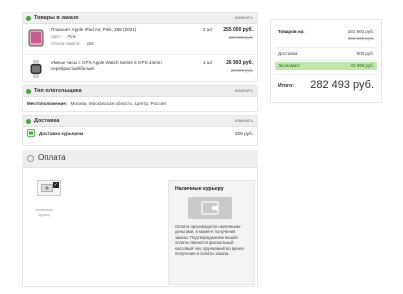 The image size is (403, 294). Describe the element at coordinates (56, 18) in the screenshot. I see `goods-title: Товары в заказе` at that location.